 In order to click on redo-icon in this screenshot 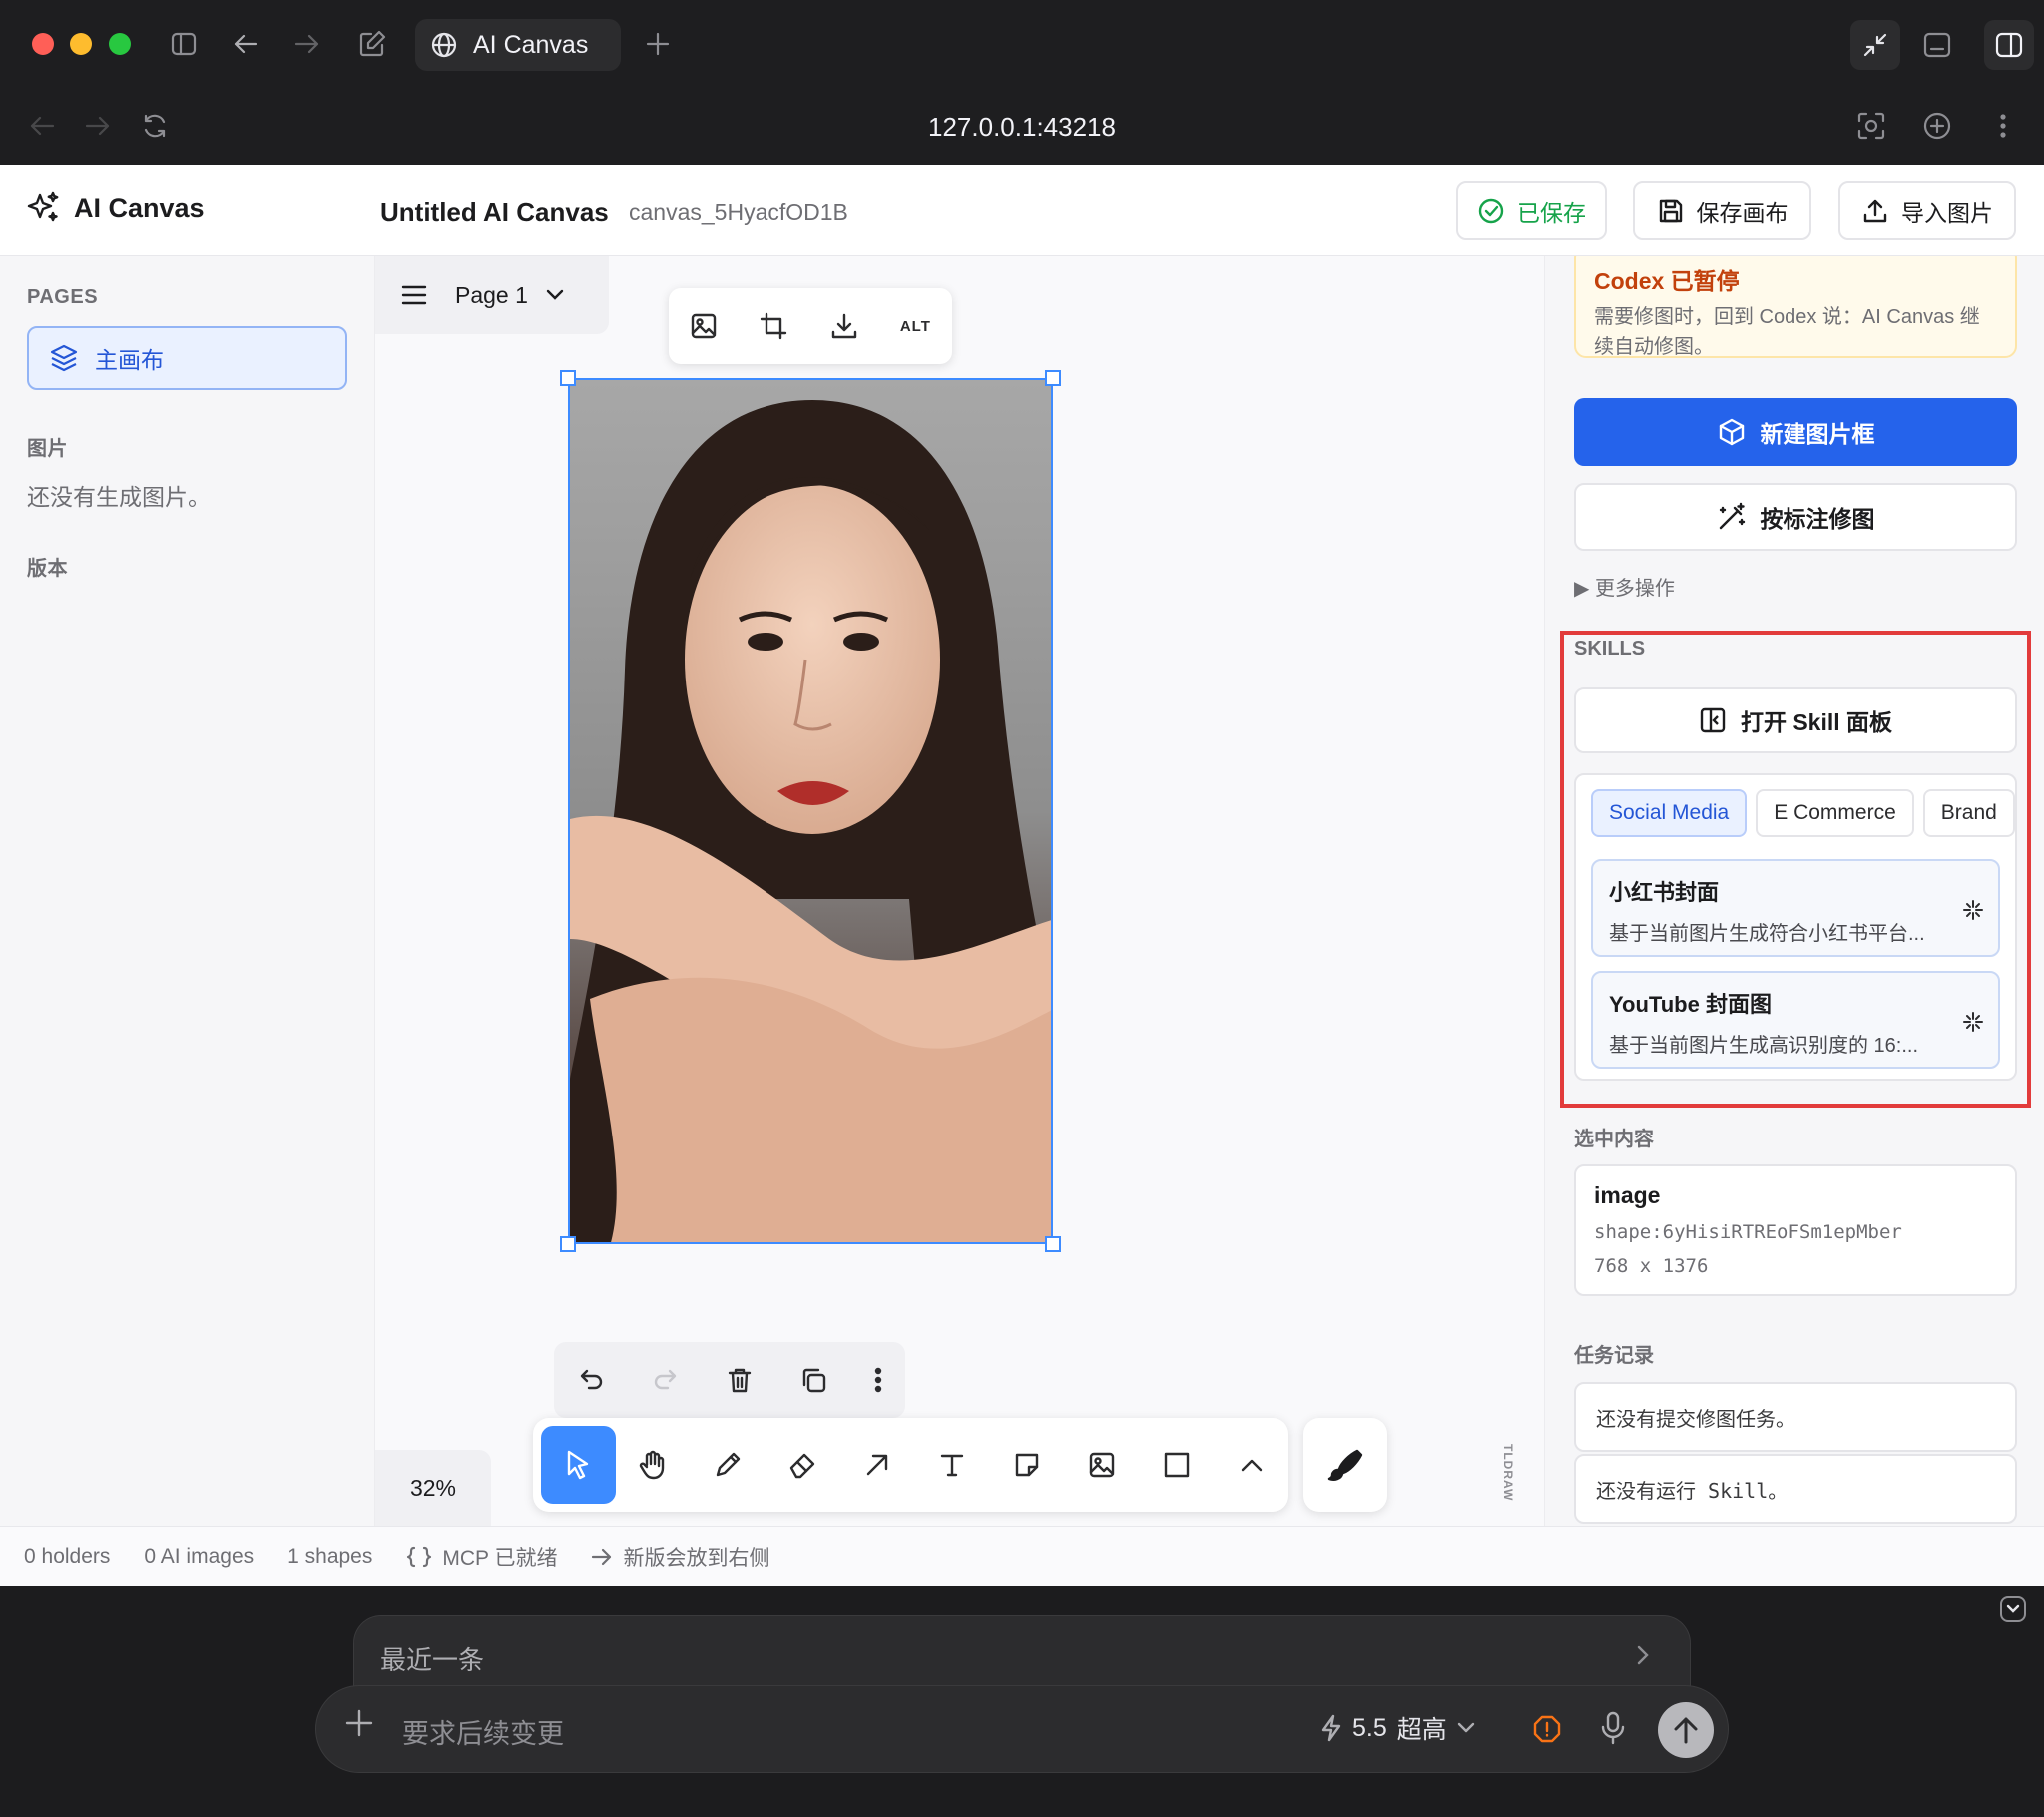, I will do `click(666, 1380)`.